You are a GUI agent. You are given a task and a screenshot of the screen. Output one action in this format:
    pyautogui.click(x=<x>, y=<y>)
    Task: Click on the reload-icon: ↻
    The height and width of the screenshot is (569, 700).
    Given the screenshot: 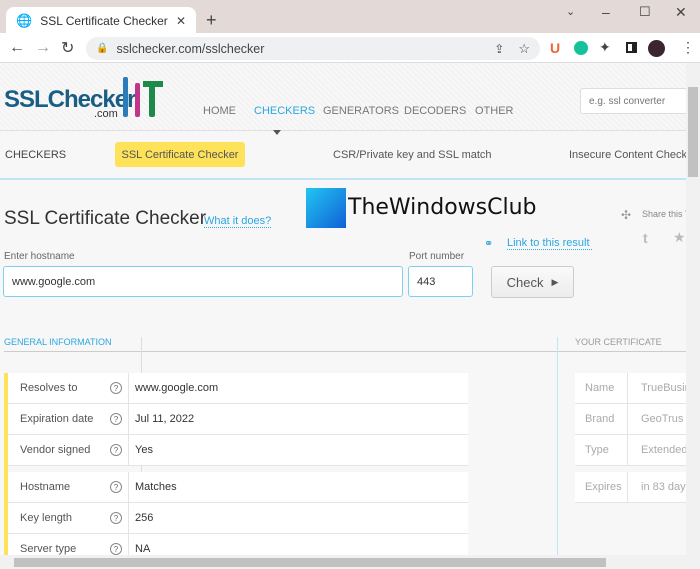 What is the action you would take?
    pyautogui.click(x=67, y=48)
    